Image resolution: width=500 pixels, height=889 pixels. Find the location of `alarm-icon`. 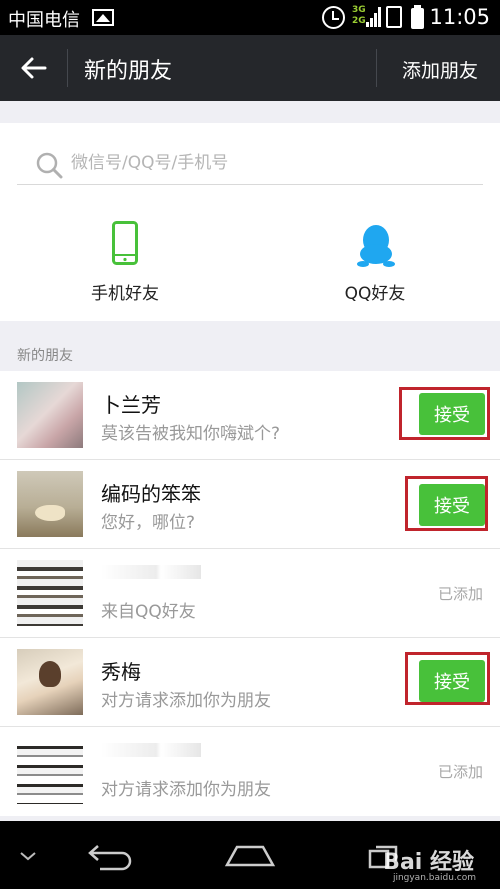

alarm-icon is located at coordinates (333, 17).